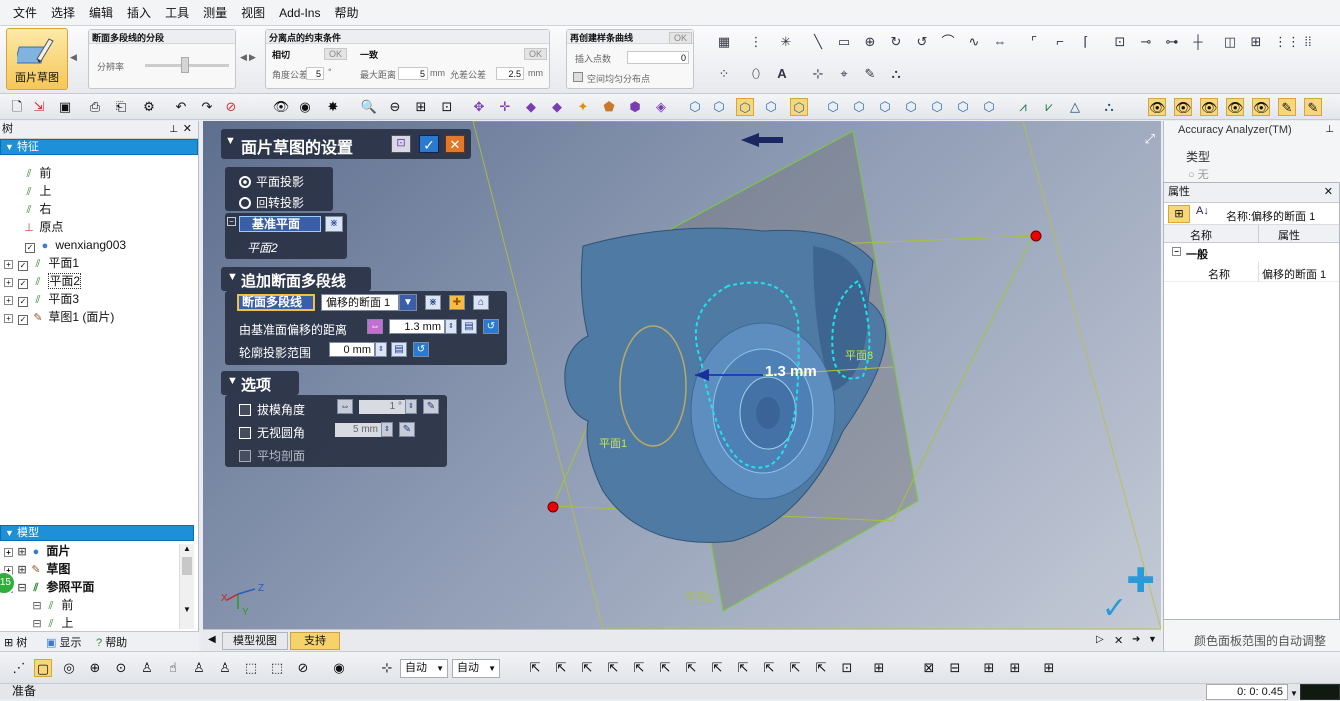 The height and width of the screenshot is (701, 1340). What do you see at coordinates (51, 605) in the screenshot?
I see `model-item-front: ⊟ ⫽ 前` at bounding box center [51, 605].